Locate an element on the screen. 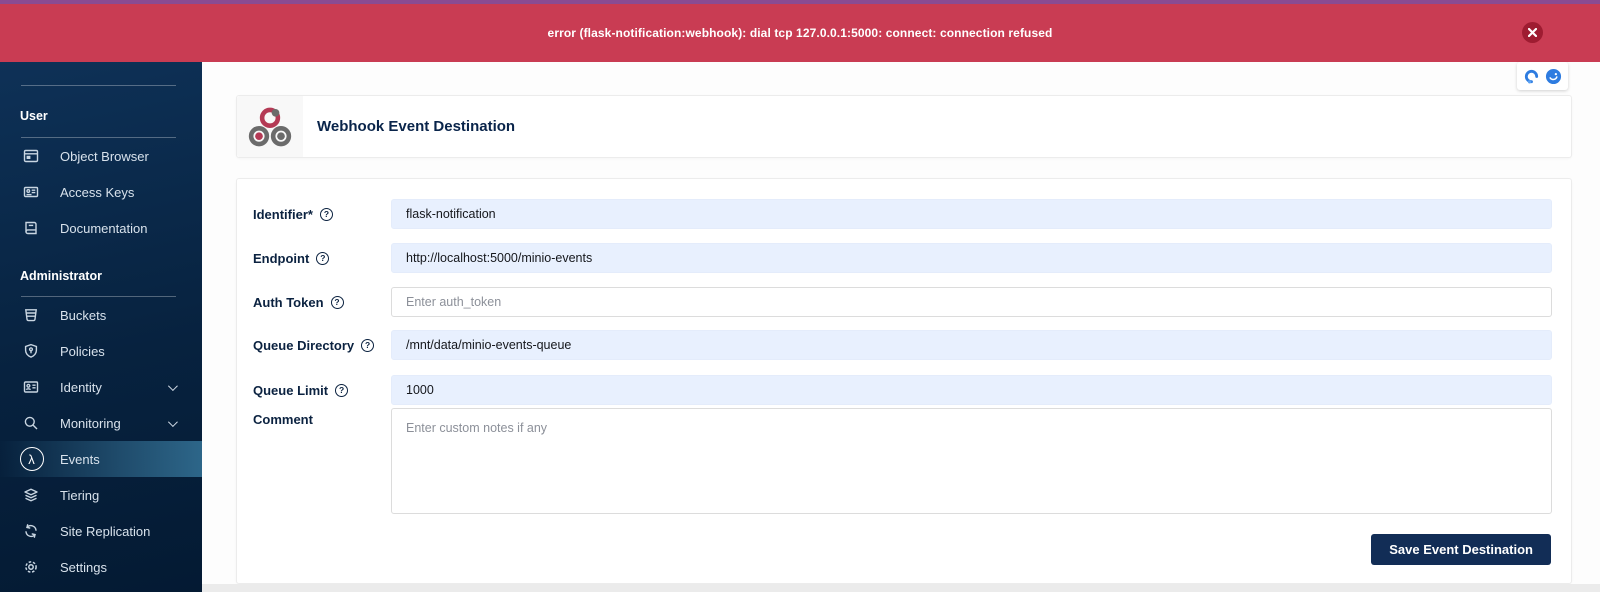  divider is located at coordinates (98, 85).